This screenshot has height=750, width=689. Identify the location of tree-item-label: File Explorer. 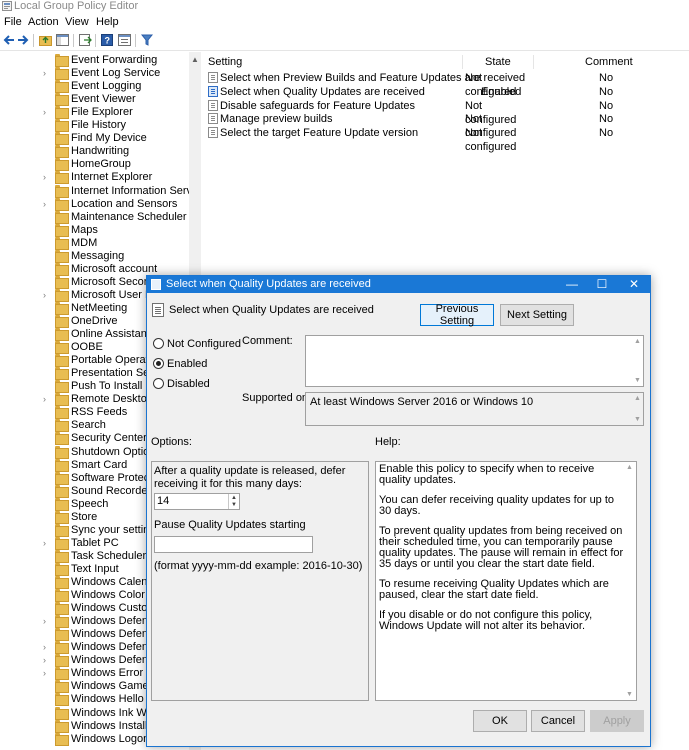
(102, 112).